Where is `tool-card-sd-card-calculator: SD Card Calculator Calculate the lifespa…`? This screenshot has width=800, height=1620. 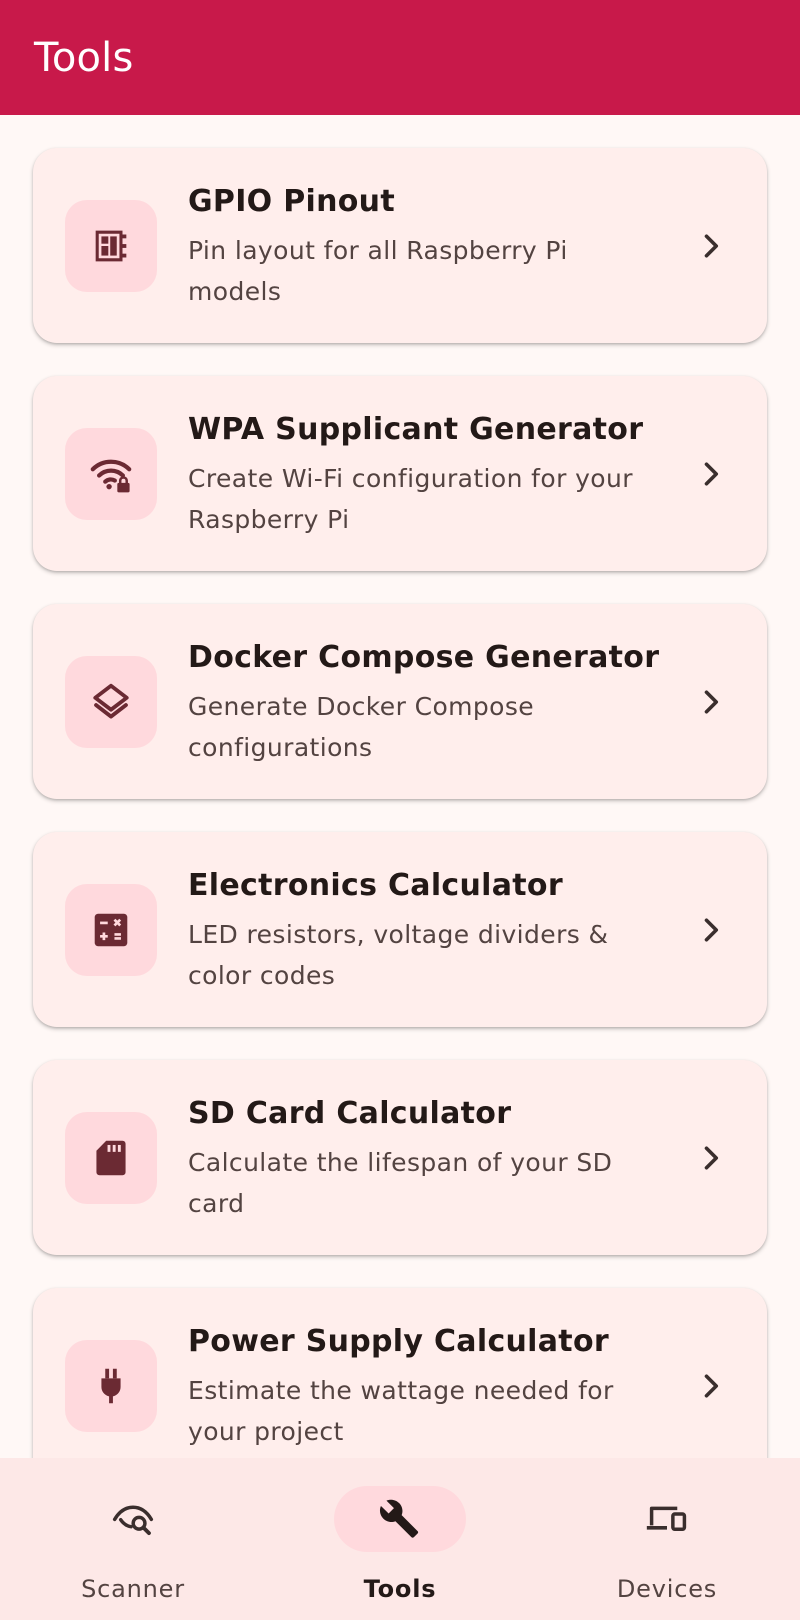
tool-card-sd-card-calculator: SD Card Calculator Calculate the lifespa… is located at coordinates (400, 1157).